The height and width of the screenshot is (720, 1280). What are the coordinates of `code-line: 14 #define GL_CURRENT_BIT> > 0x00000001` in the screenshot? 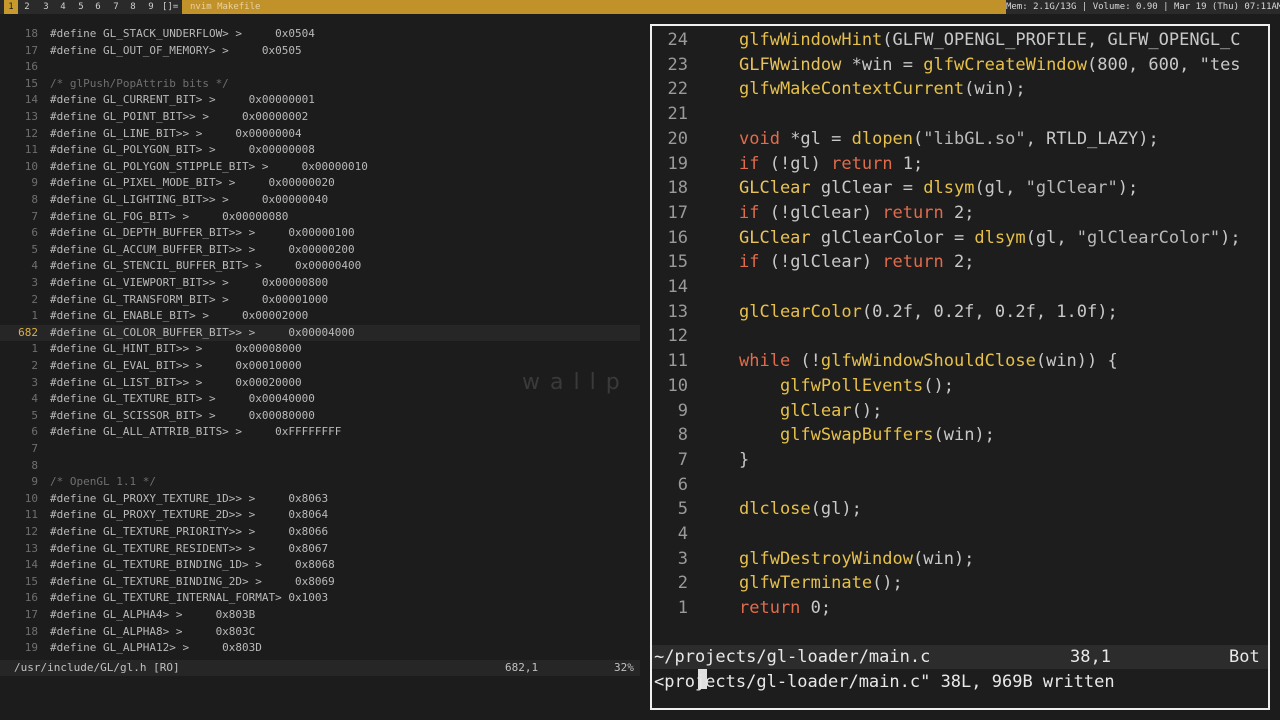 It's located at (320, 100).